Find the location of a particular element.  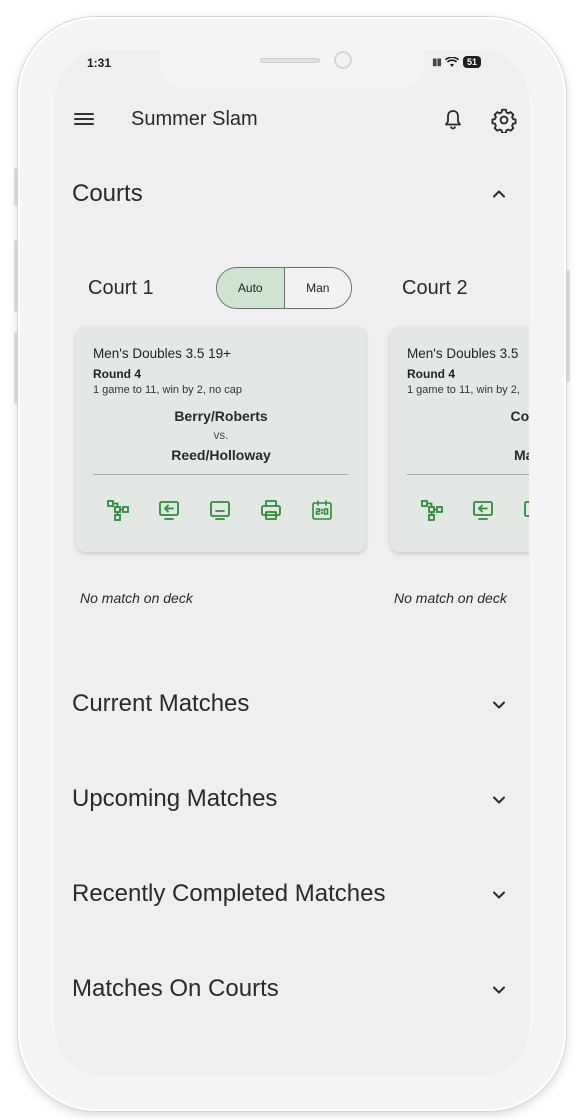

upcoming-matches-section-title: Upcoming Matches is located at coordinates (174, 799).